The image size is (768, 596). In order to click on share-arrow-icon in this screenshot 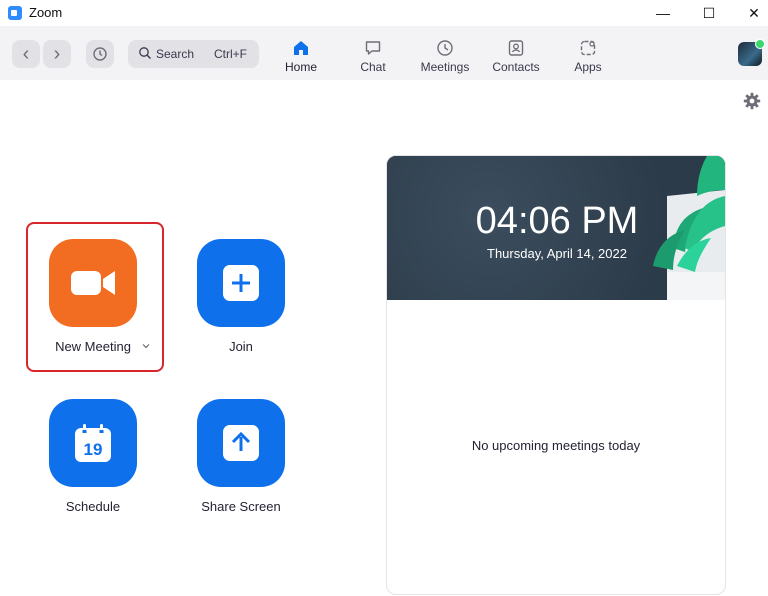, I will do `click(241, 443)`.